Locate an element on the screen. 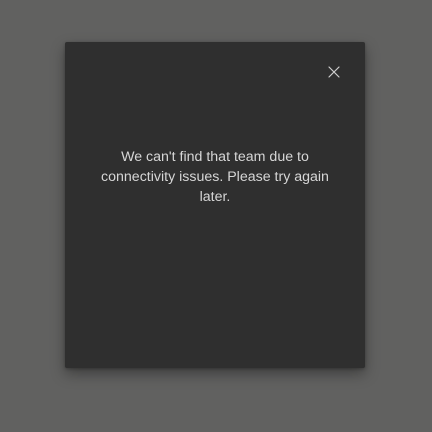 Image resolution: width=432 pixels, height=432 pixels. close-button is located at coordinates (334, 72).